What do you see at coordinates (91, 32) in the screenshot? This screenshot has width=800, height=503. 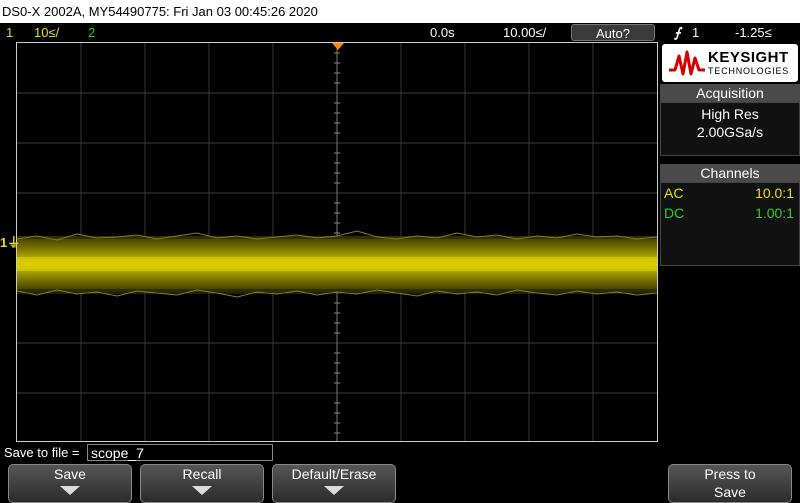 I see `channel-2-number: 2` at bounding box center [91, 32].